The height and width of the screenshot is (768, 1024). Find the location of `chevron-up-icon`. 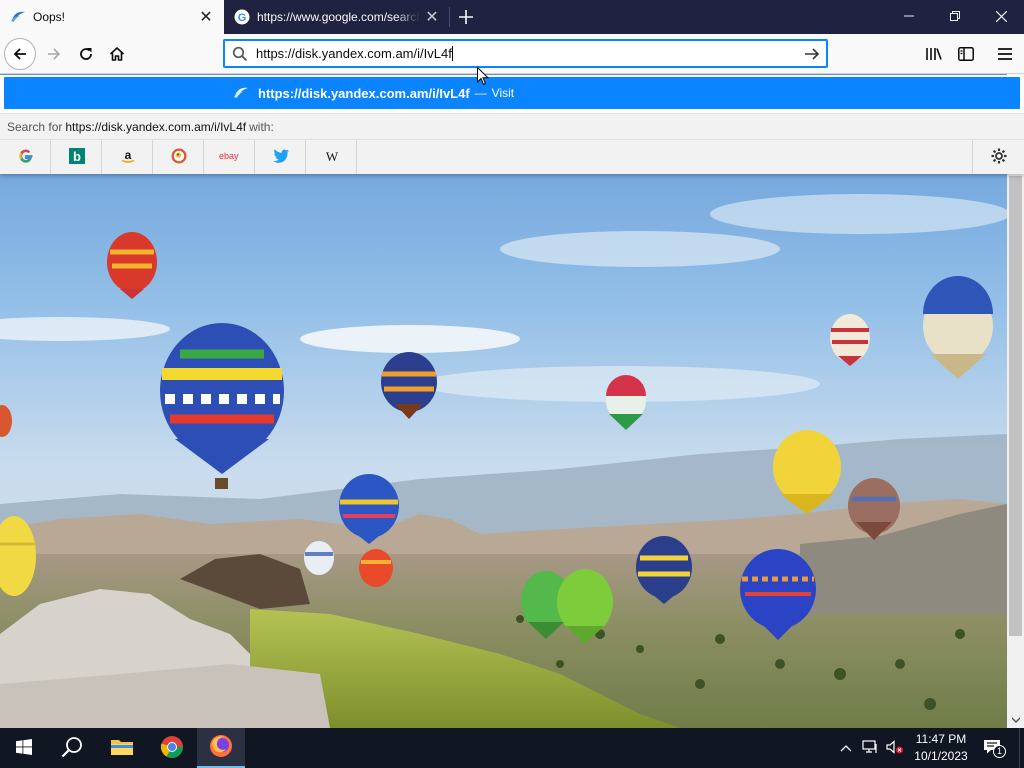

chevron-up-icon is located at coordinates (846, 748).